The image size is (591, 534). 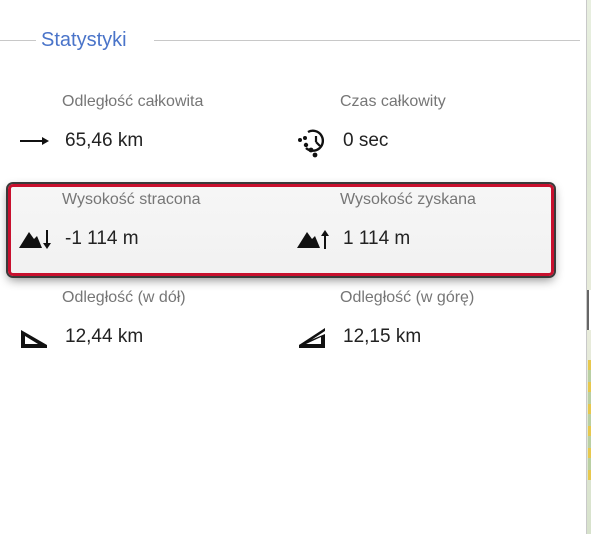 I want to click on stat-label: Odległość całkowita, so click(x=133, y=101).